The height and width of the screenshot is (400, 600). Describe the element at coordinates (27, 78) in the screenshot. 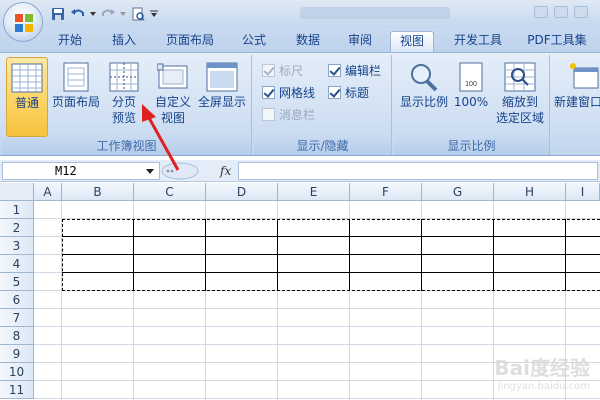

I see `normal-view-icon` at that location.